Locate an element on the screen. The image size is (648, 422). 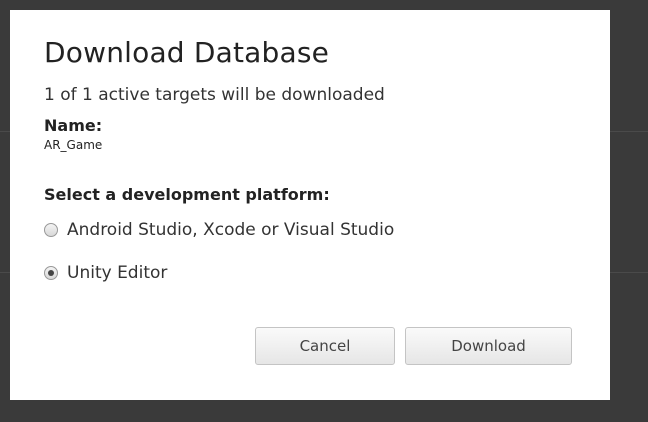
database-name-value: AR_Game is located at coordinates (73, 145).